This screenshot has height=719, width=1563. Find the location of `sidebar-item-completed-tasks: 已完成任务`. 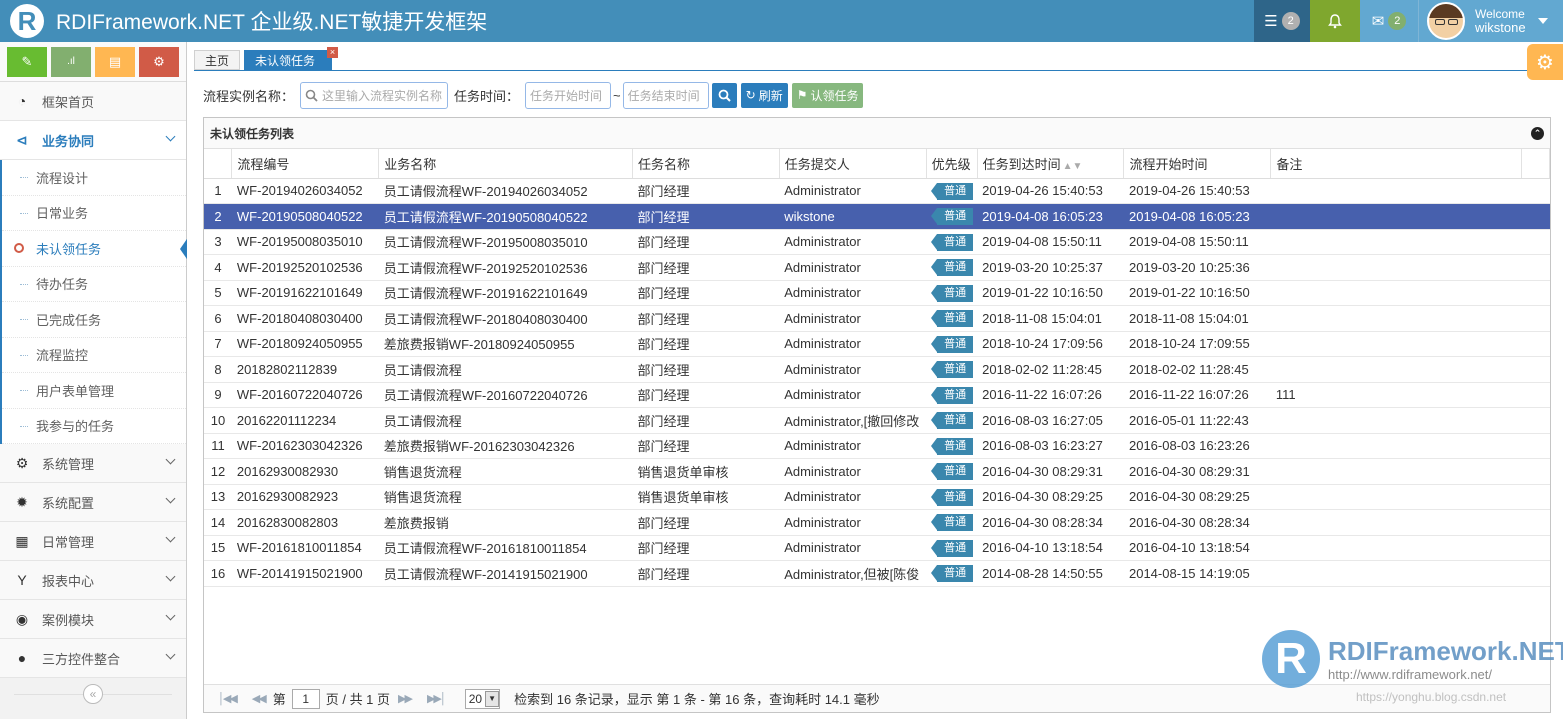

sidebar-item-completed-tasks: 已完成任务 is located at coordinates (94, 320).